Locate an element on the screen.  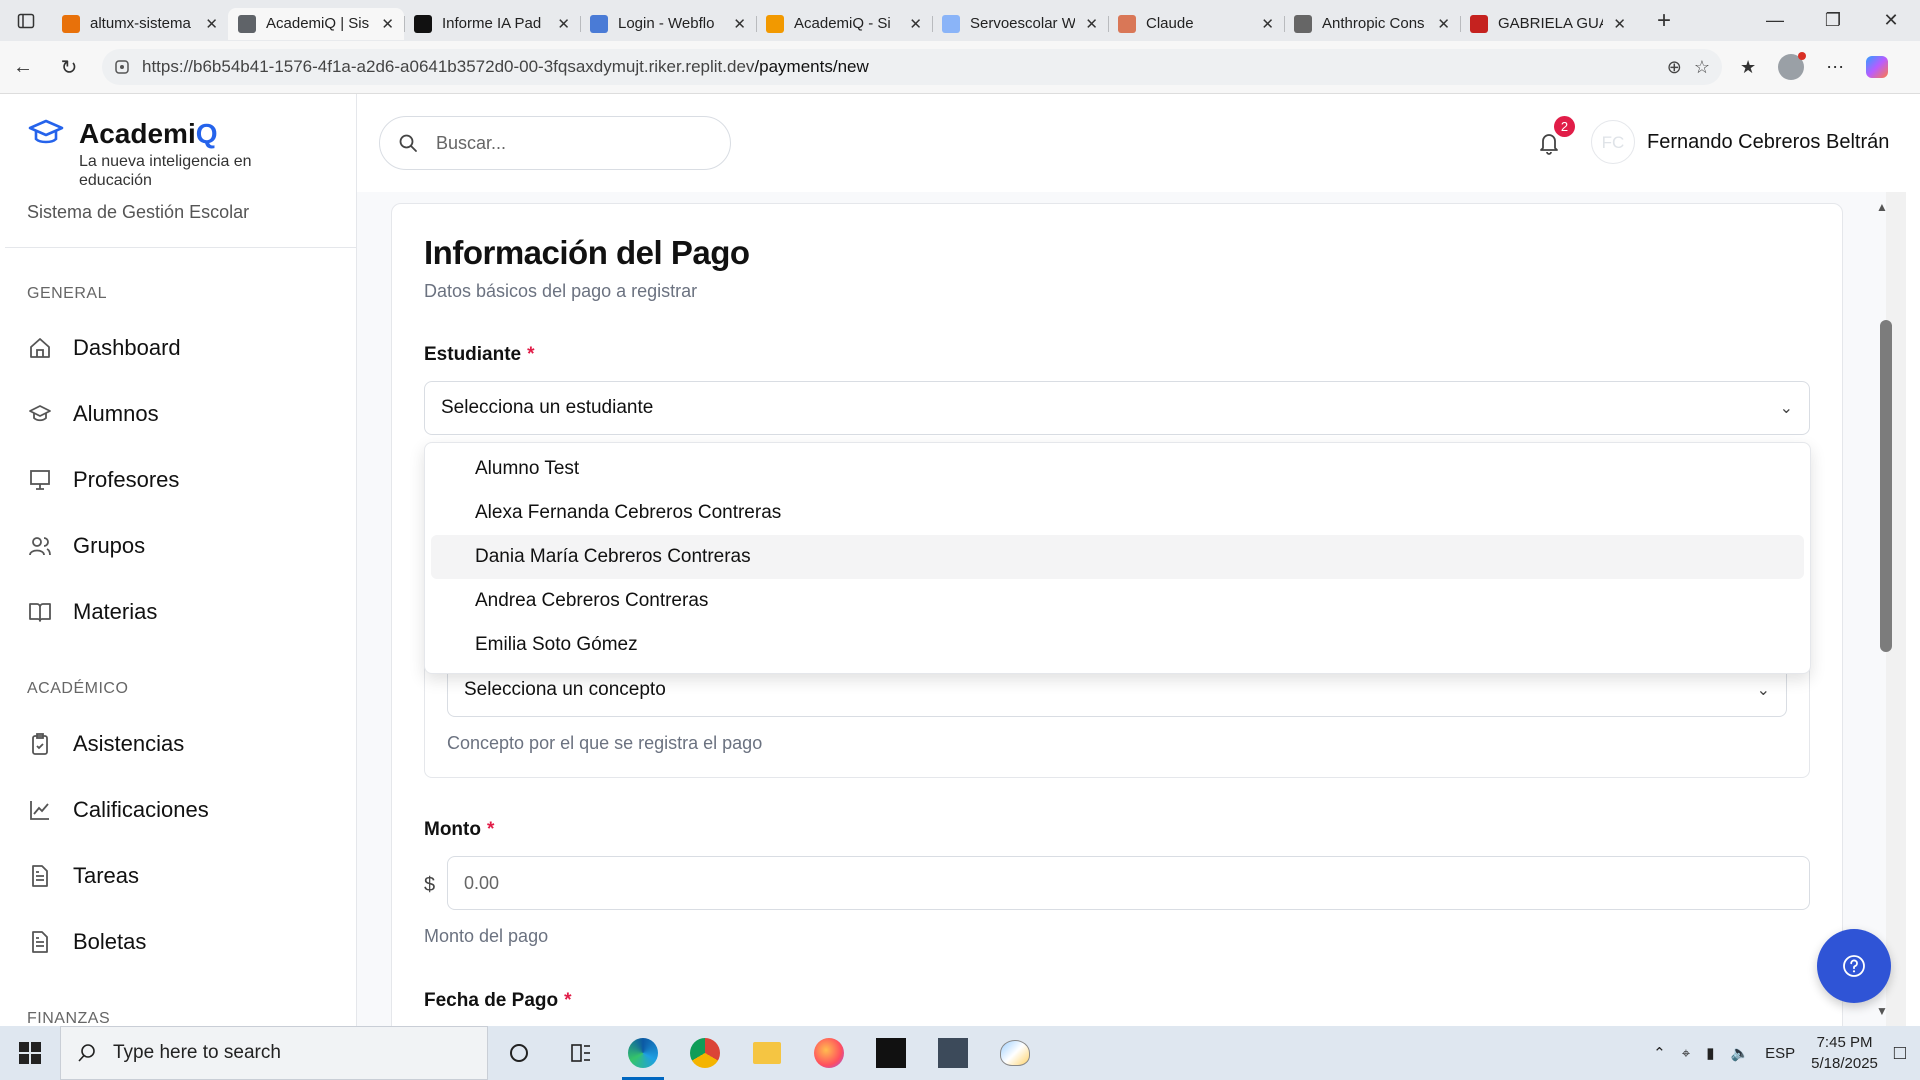
tab-label: AcademiQ | Sis is located at coordinates (318, 23).